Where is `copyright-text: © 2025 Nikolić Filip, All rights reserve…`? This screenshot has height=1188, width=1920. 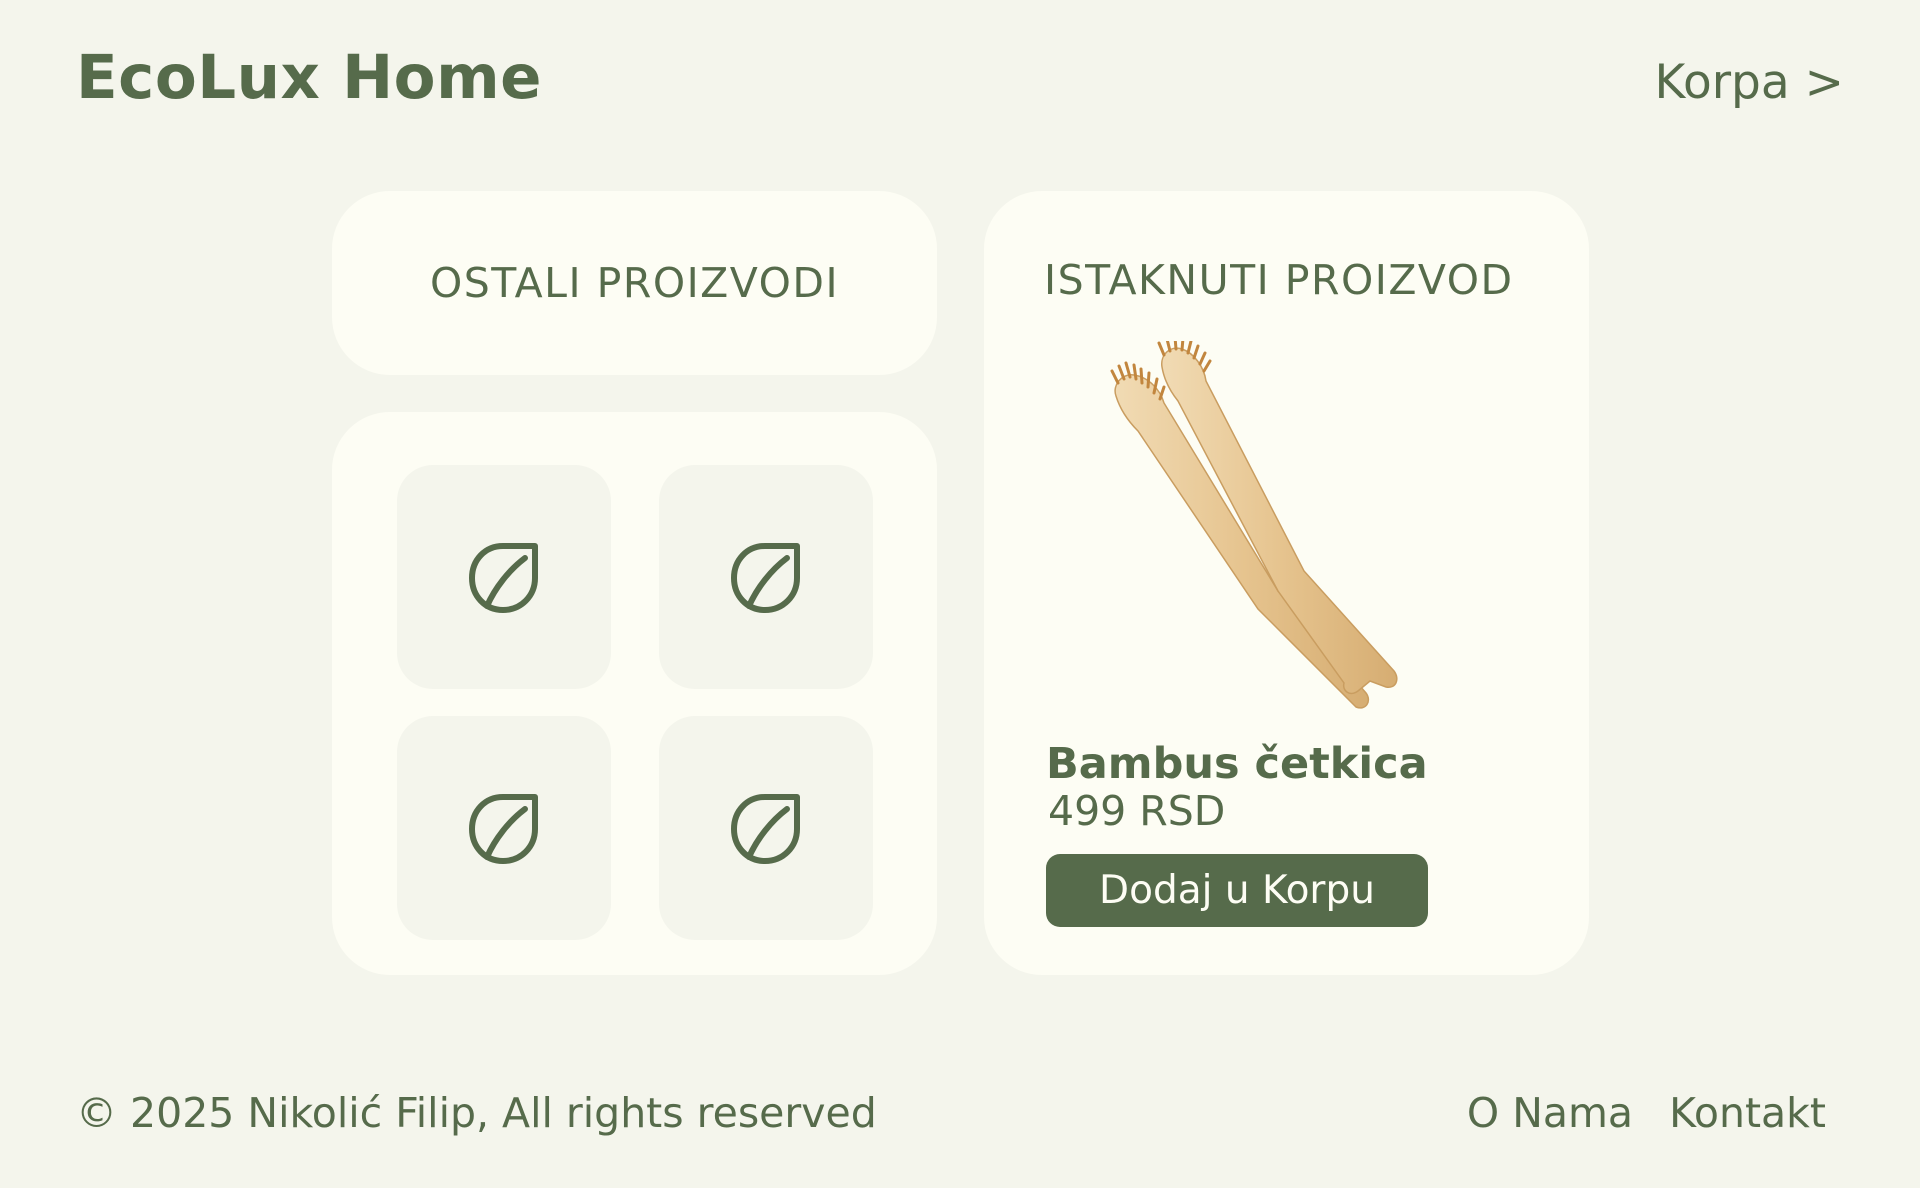
copyright-text: © 2025 Nikolić Filip, All rights reserve… is located at coordinates (476, 1113).